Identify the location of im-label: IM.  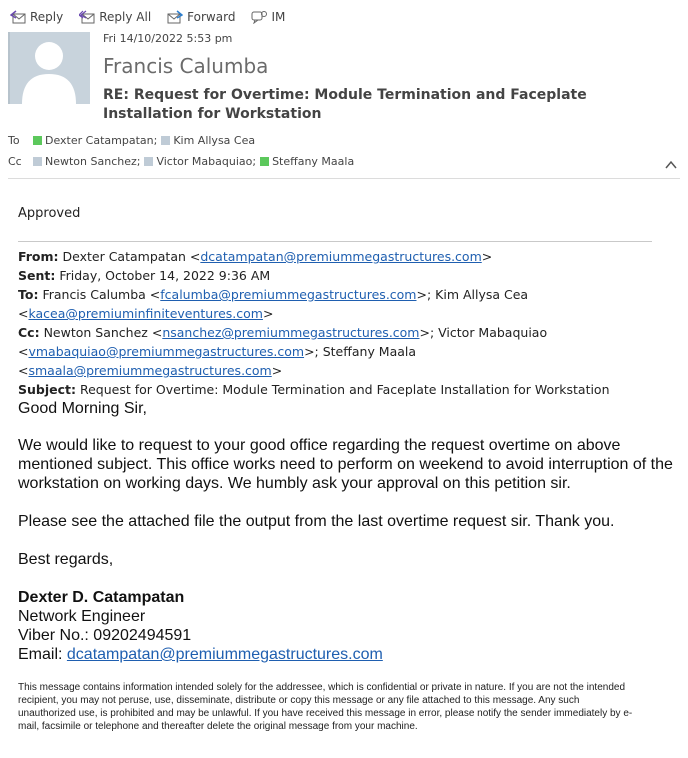
(278, 17).